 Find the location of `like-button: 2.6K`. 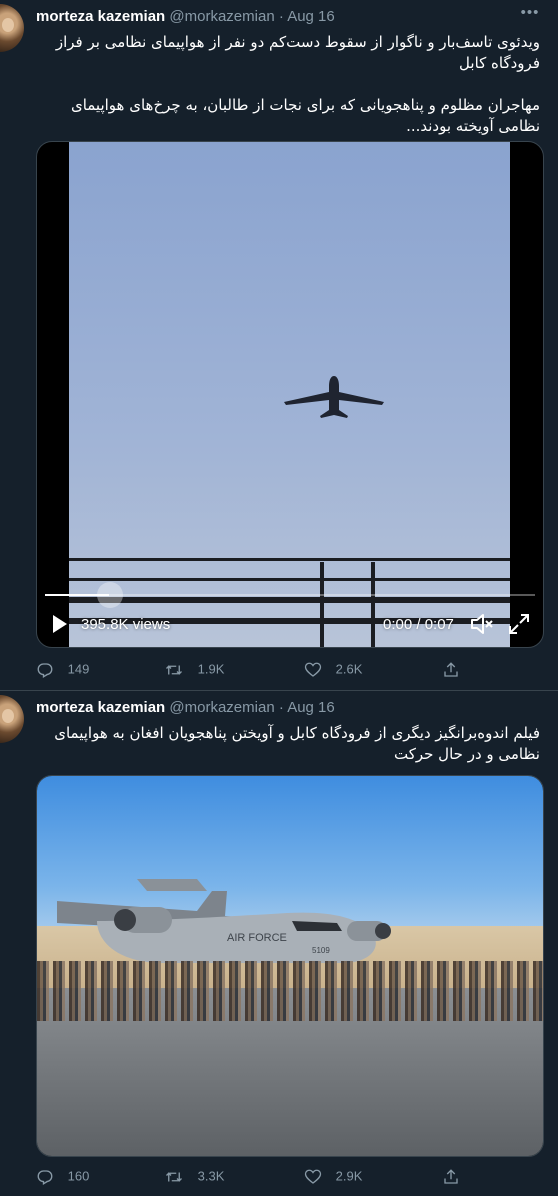

like-button: 2.6K is located at coordinates (333, 669).